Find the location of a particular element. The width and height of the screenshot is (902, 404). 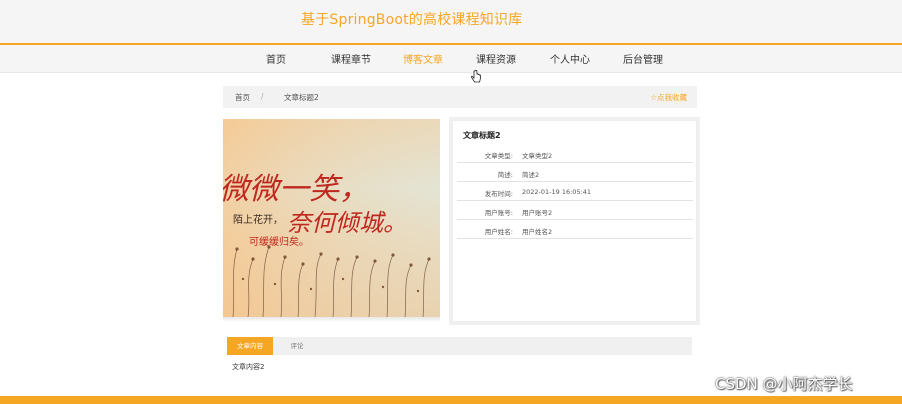

footer-bar is located at coordinates (451, 400).